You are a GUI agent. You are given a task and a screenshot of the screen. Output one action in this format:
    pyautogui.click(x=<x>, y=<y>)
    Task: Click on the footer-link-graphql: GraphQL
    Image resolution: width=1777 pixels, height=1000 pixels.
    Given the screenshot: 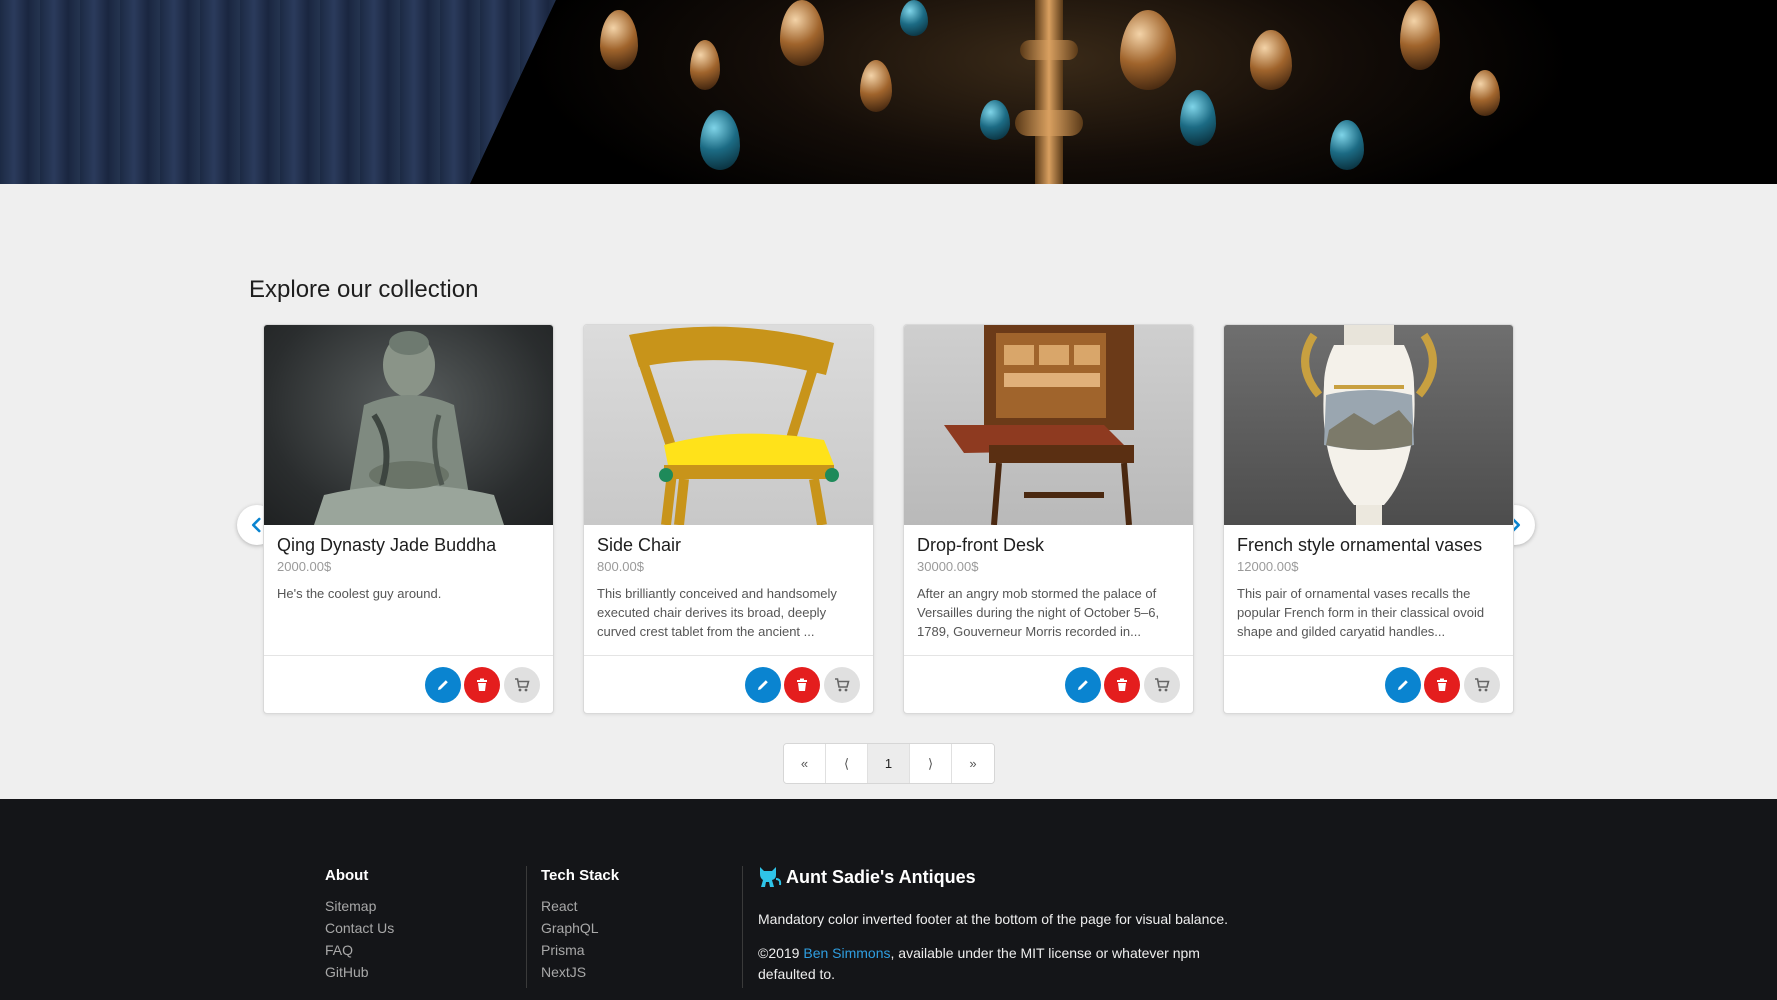 What is the action you would take?
    pyautogui.click(x=580, y=928)
    